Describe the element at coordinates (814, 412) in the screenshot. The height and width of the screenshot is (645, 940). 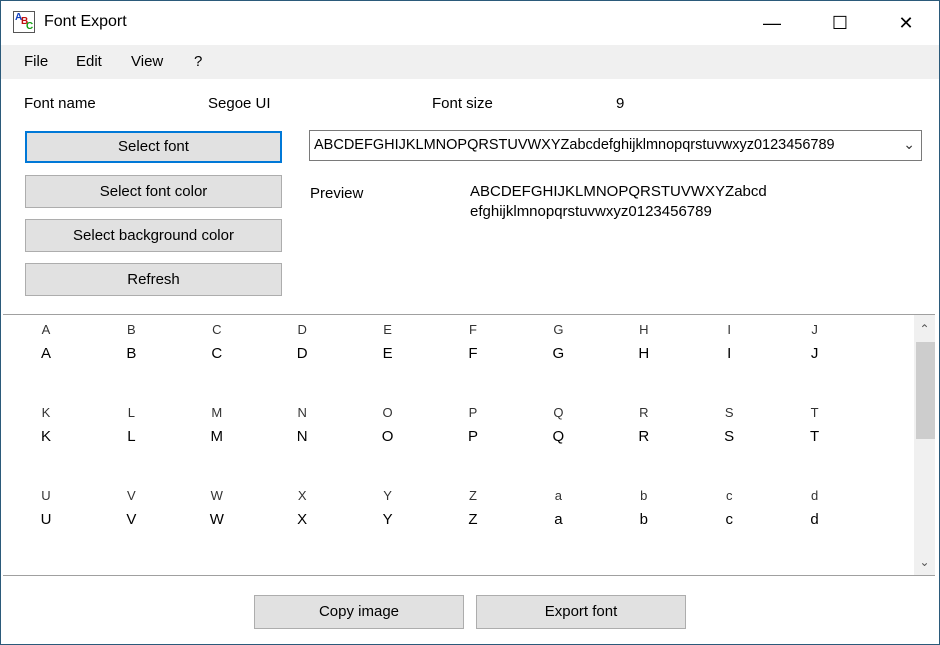
I see `glyph-label: T` at that location.